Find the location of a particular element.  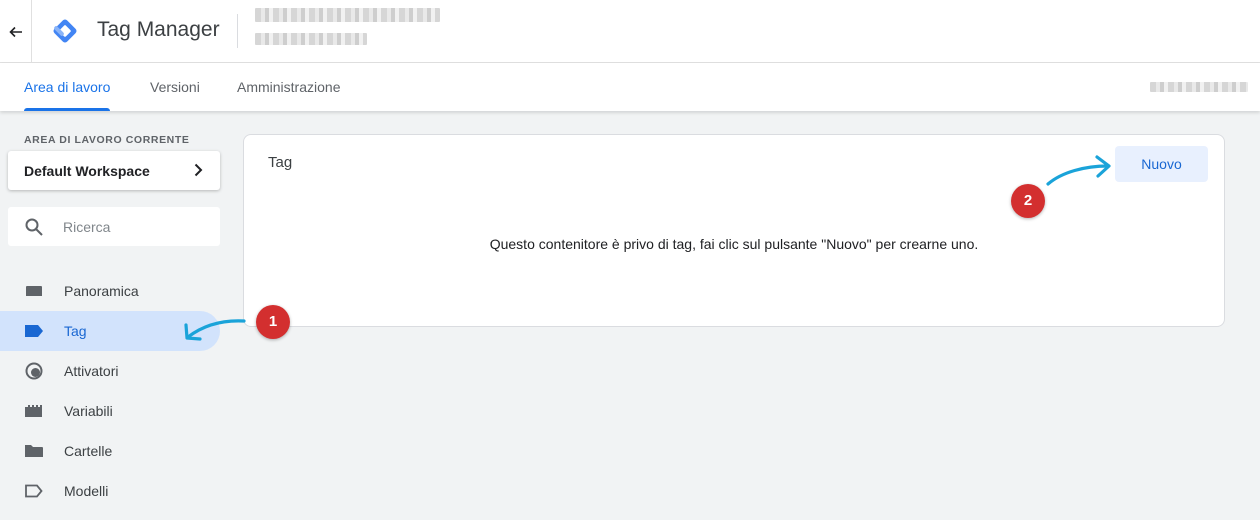

sidebar-item-templates: Modelli is located at coordinates (110, 491).